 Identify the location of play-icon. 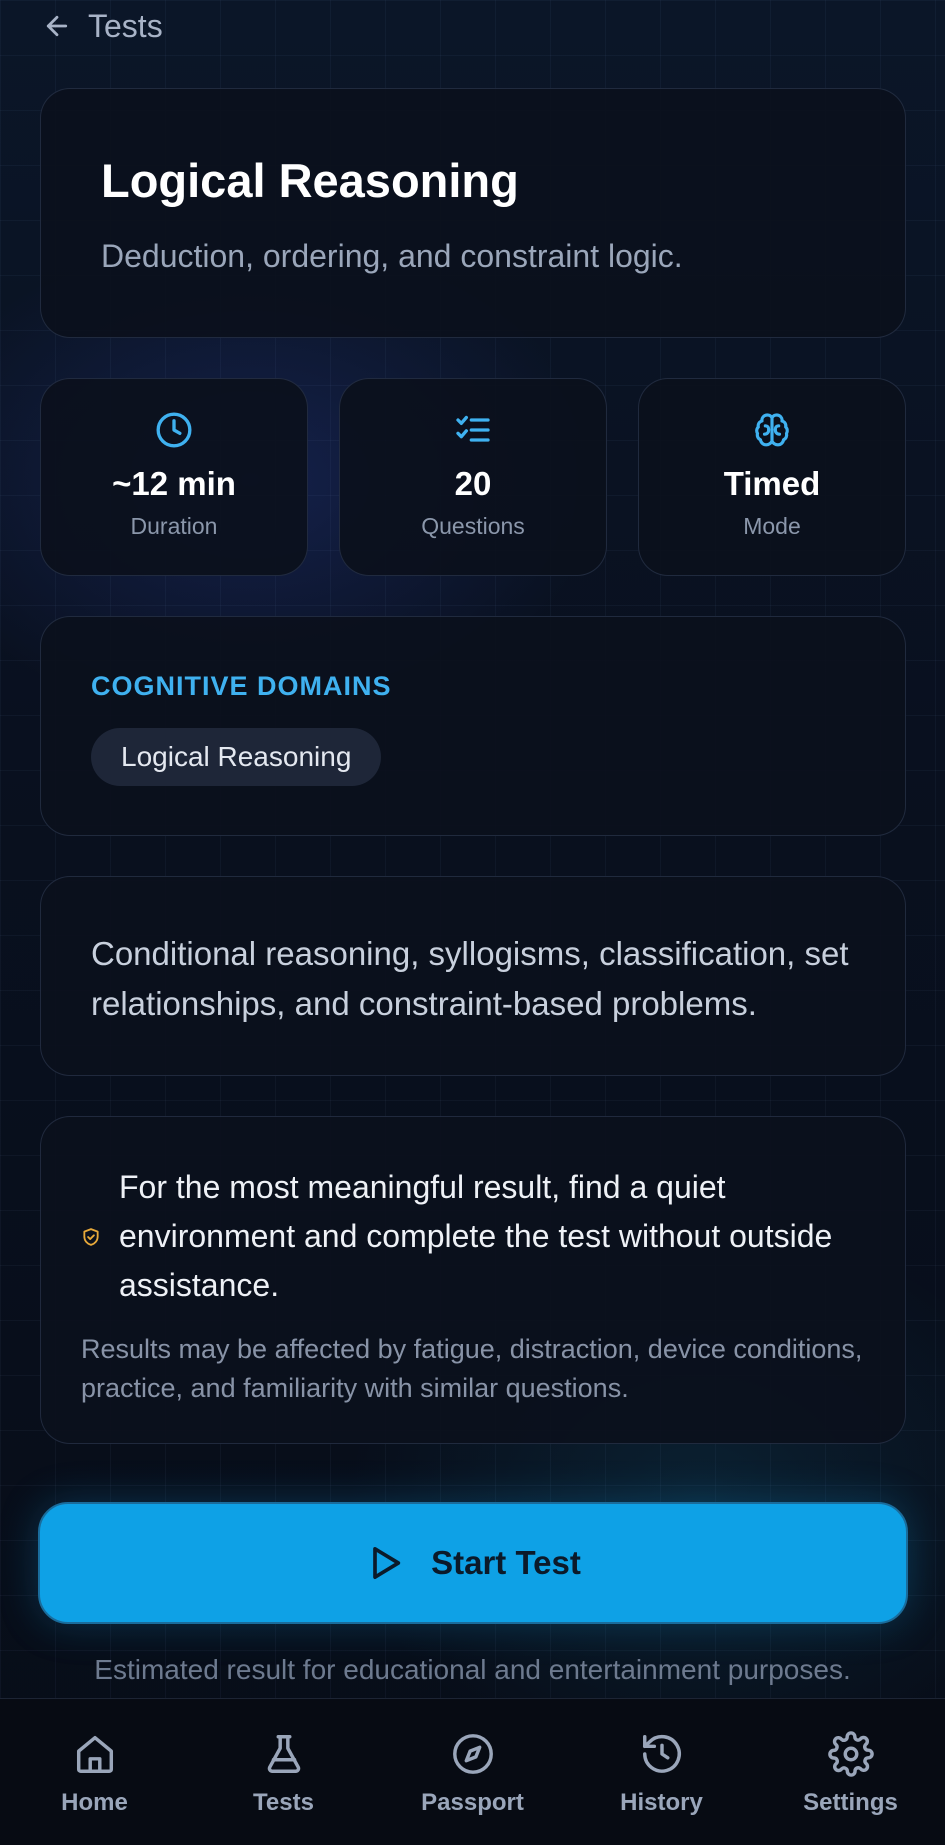
(387, 1563).